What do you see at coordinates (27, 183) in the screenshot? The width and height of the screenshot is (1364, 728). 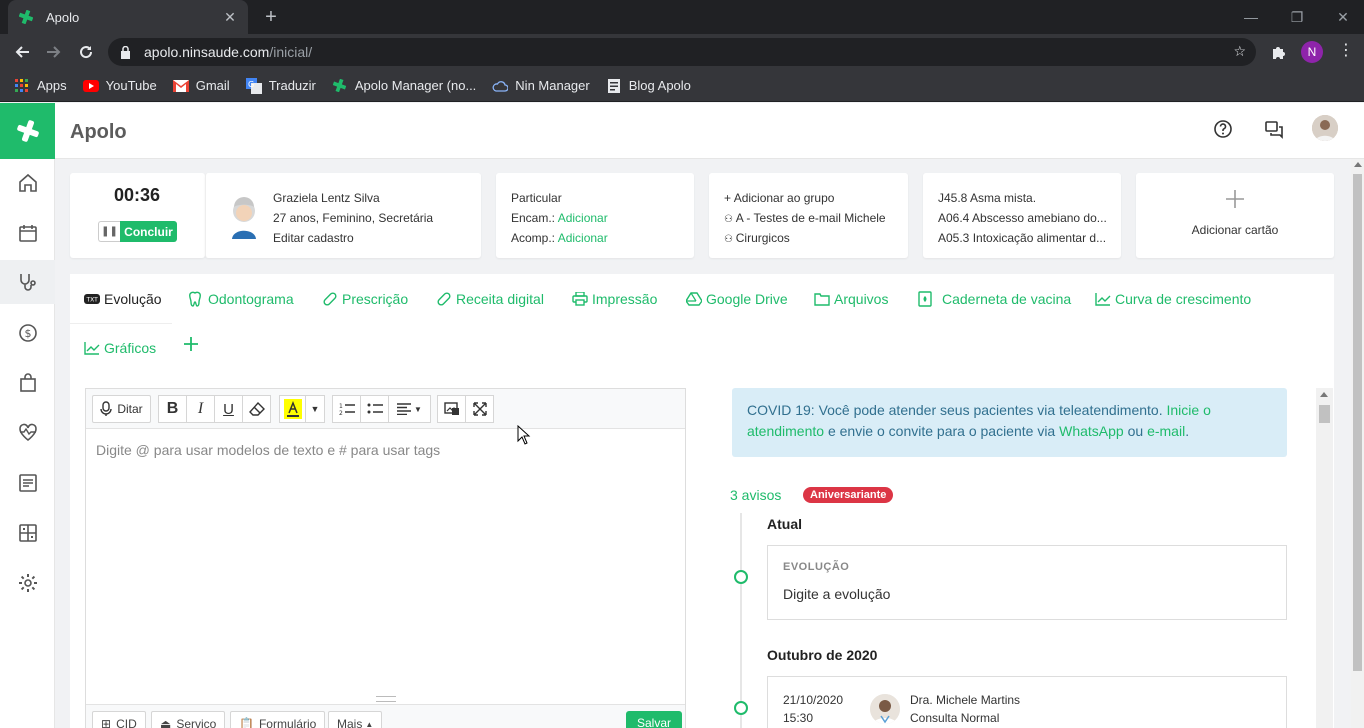 I see `sidebar-item-home` at bounding box center [27, 183].